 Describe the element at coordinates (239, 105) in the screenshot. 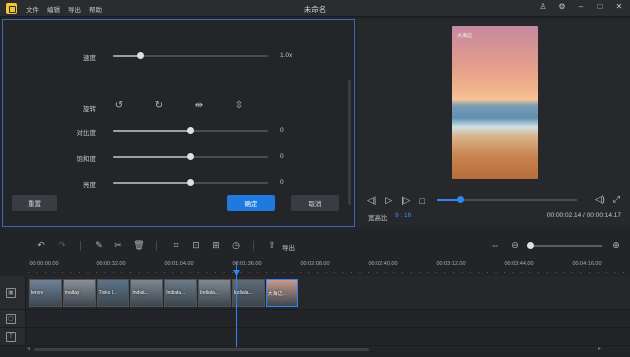

I see `flip-vertical-icon: ⇳` at that location.